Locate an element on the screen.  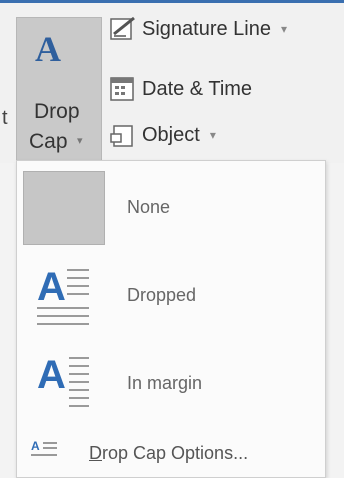
object-label: Object is located at coordinates (171, 134).